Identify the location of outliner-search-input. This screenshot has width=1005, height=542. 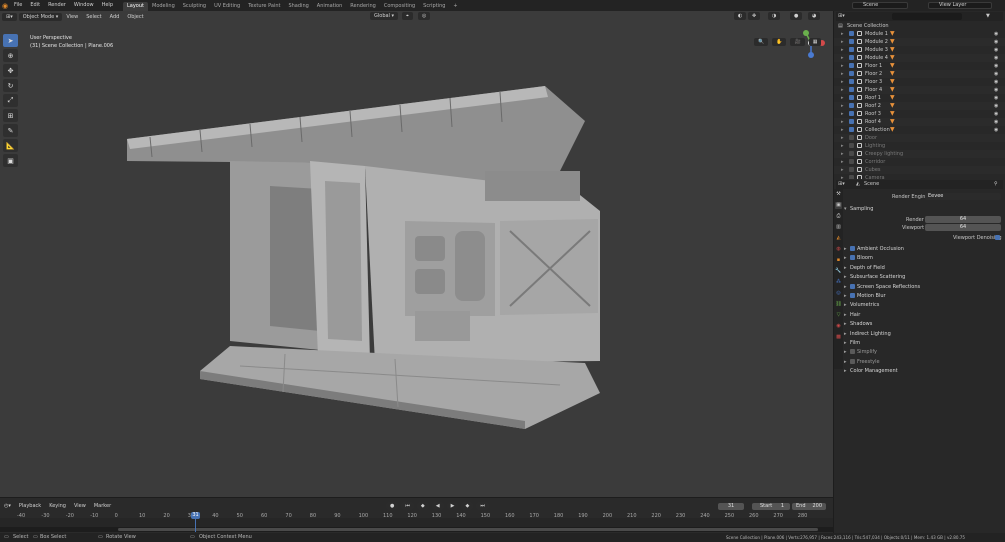
(927, 16).